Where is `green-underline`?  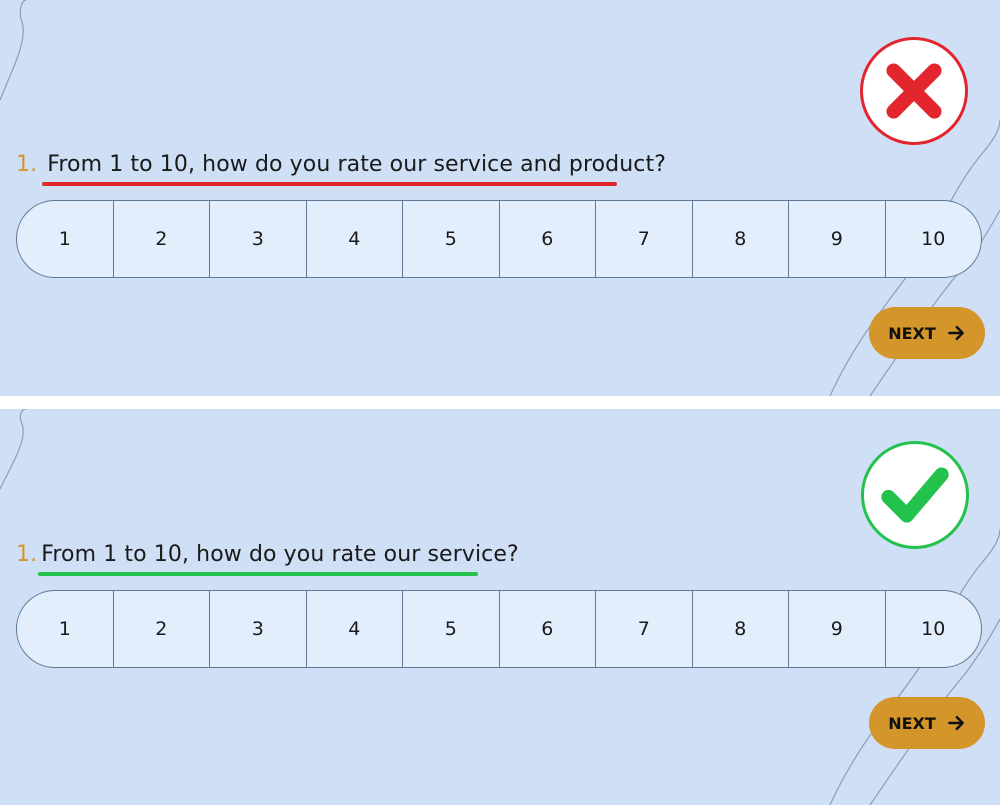 green-underline is located at coordinates (258, 574).